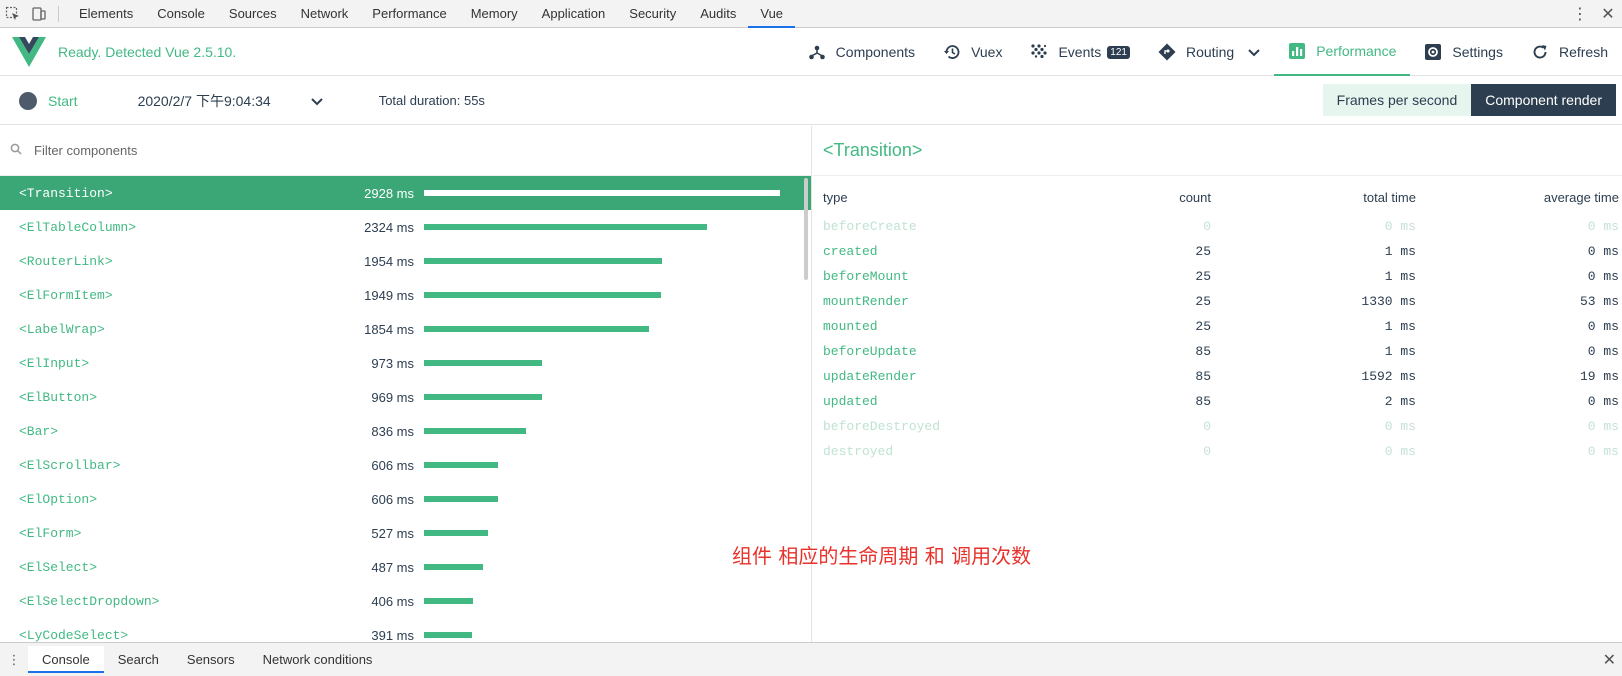  Describe the element at coordinates (389, 261) in the screenshot. I see `render-time: 1954 ms` at that location.